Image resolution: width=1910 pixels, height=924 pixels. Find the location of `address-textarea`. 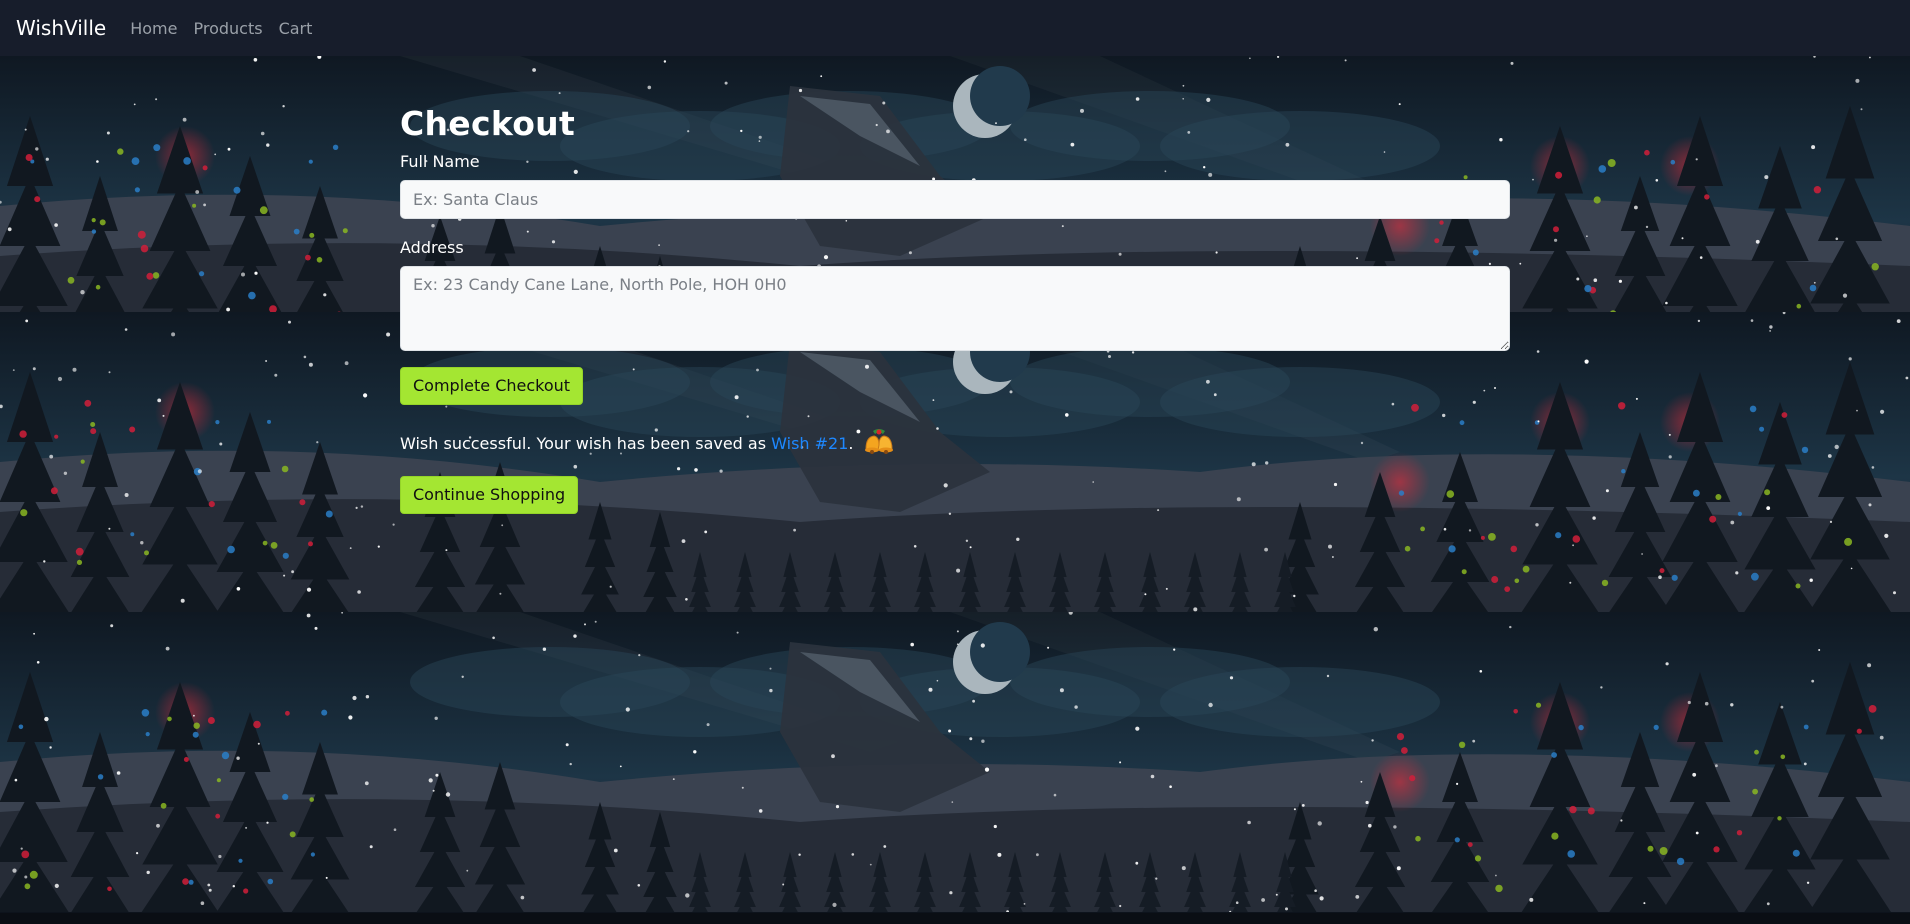

address-textarea is located at coordinates (955, 308).